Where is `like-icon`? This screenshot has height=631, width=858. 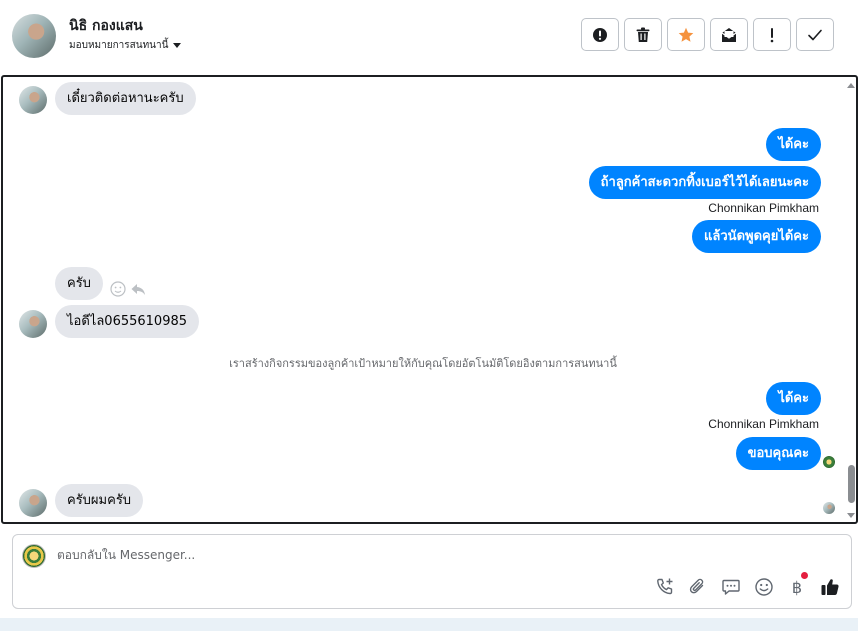
like-icon is located at coordinates (830, 587).